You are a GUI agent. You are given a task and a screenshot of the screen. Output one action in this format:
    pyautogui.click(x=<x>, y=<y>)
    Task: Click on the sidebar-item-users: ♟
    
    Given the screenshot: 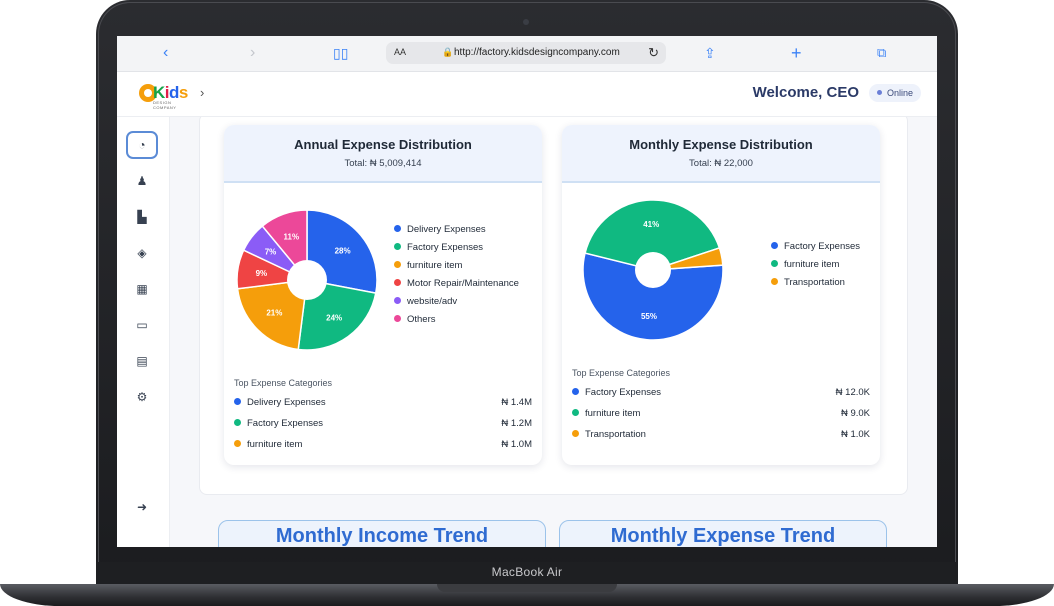 What is the action you would take?
    pyautogui.click(x=142, y=181)
    